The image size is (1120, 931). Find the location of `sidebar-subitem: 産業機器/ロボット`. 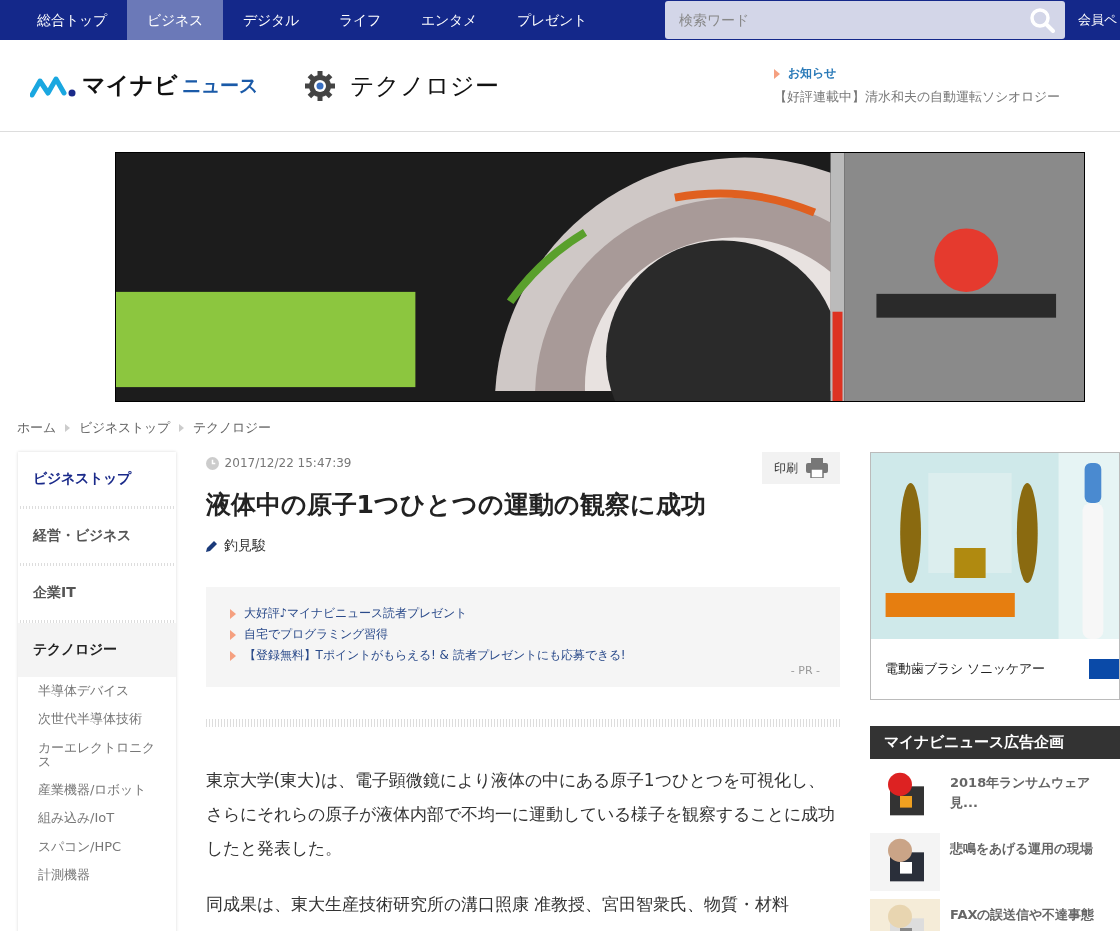

sidebar-subitem: 産業機器/ロボット is located at coordinates (97, 790).